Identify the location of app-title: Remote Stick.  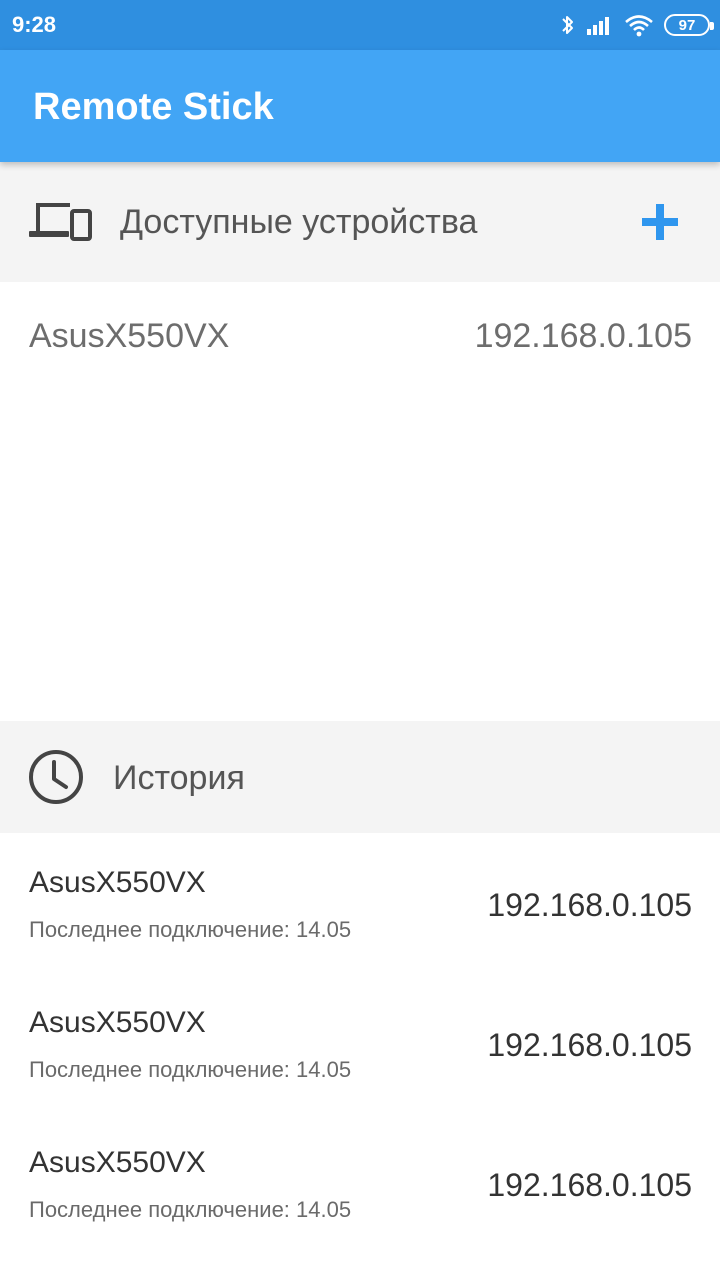
(153, 107).